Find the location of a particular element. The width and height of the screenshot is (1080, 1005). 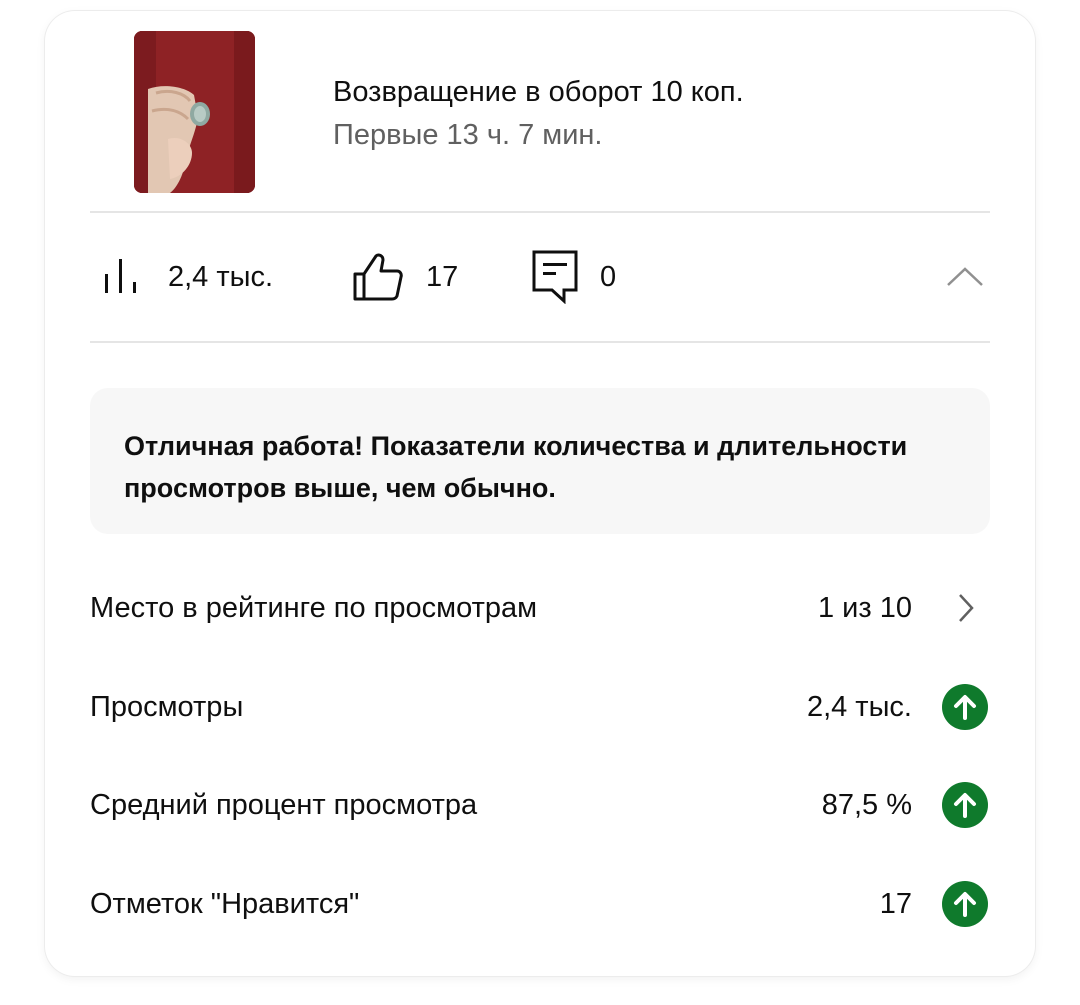

metric-label: Отметок "Нравится" is located at coordinates (225, 903).